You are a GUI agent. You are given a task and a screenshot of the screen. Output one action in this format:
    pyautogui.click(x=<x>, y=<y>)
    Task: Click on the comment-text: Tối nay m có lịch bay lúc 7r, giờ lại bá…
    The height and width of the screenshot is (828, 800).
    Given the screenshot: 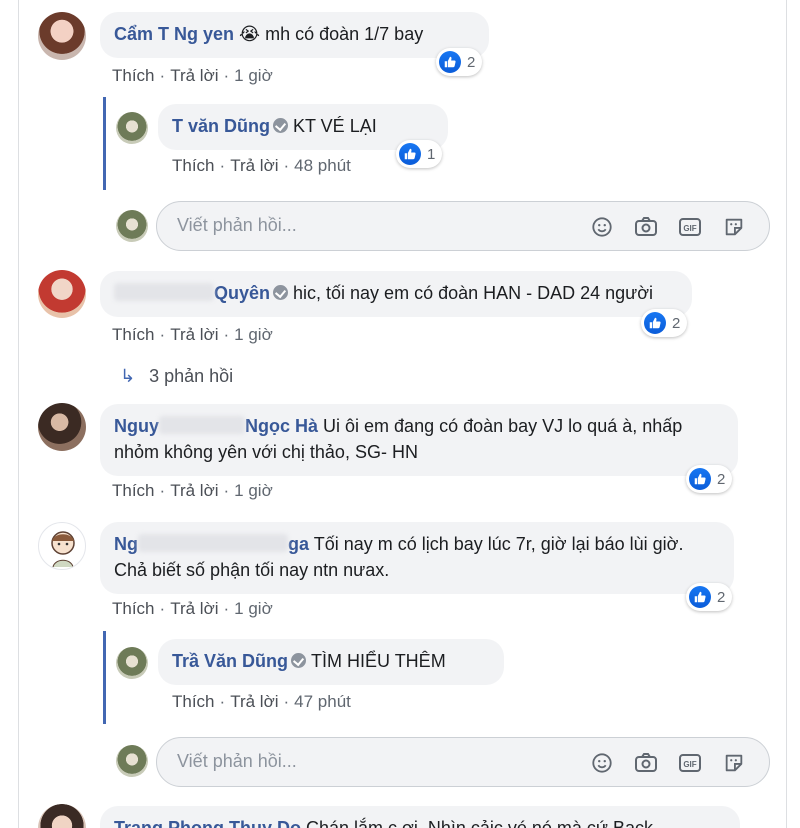 What is the action you would take?
    pyautogui.click(x=498, y=544)
    